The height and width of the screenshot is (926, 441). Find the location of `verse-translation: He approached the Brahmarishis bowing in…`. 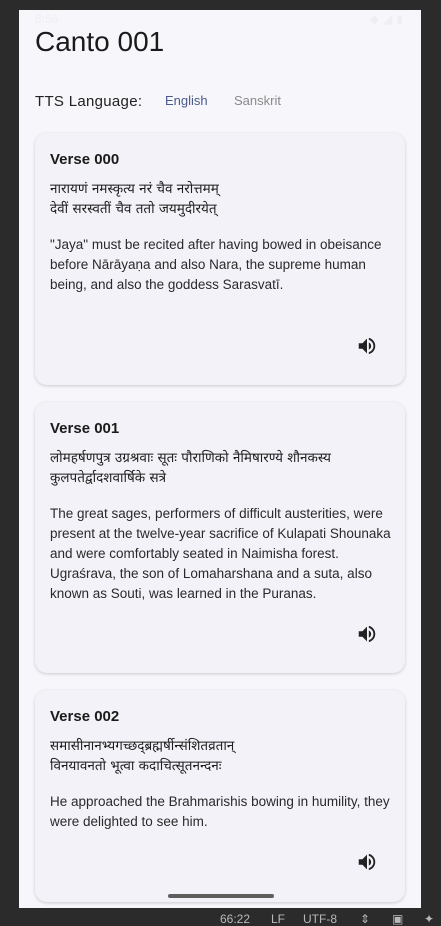

verse-translation: He approached the Brahmarishis bowing in… is located at coordinates (220, 811).